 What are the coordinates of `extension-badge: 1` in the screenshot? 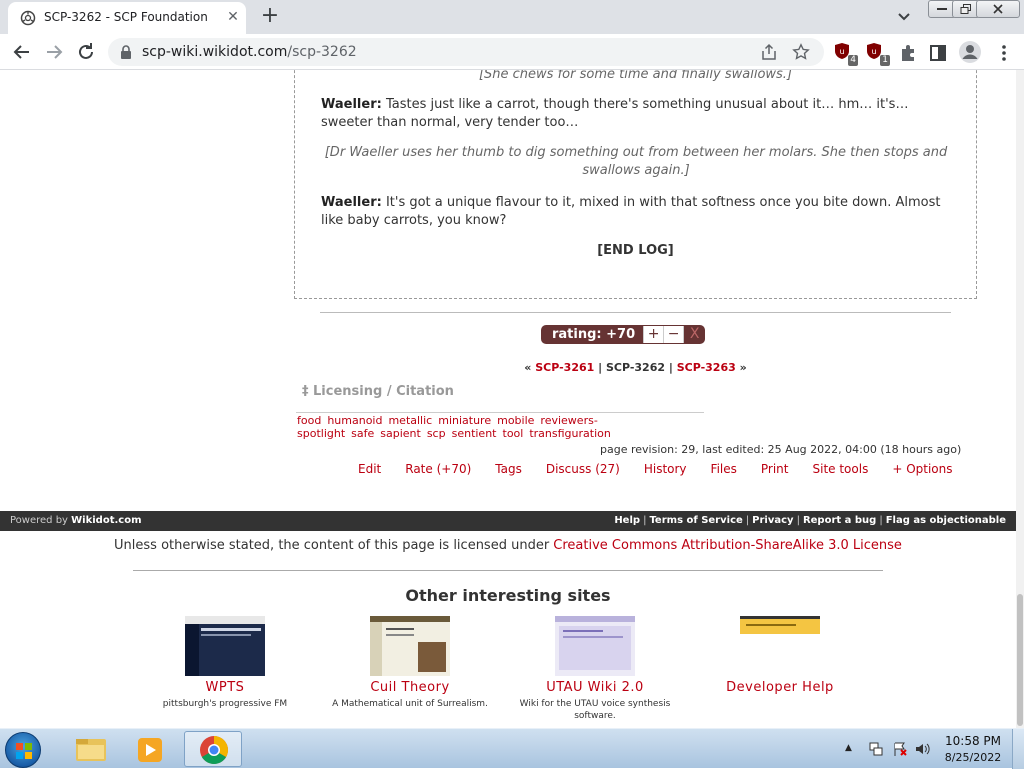 It's located at (885, 60).